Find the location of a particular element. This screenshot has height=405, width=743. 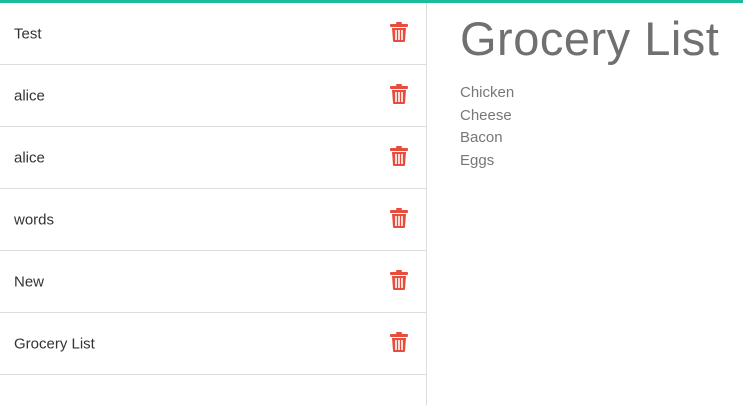

note-title: words is located at coordinates (34, 219).